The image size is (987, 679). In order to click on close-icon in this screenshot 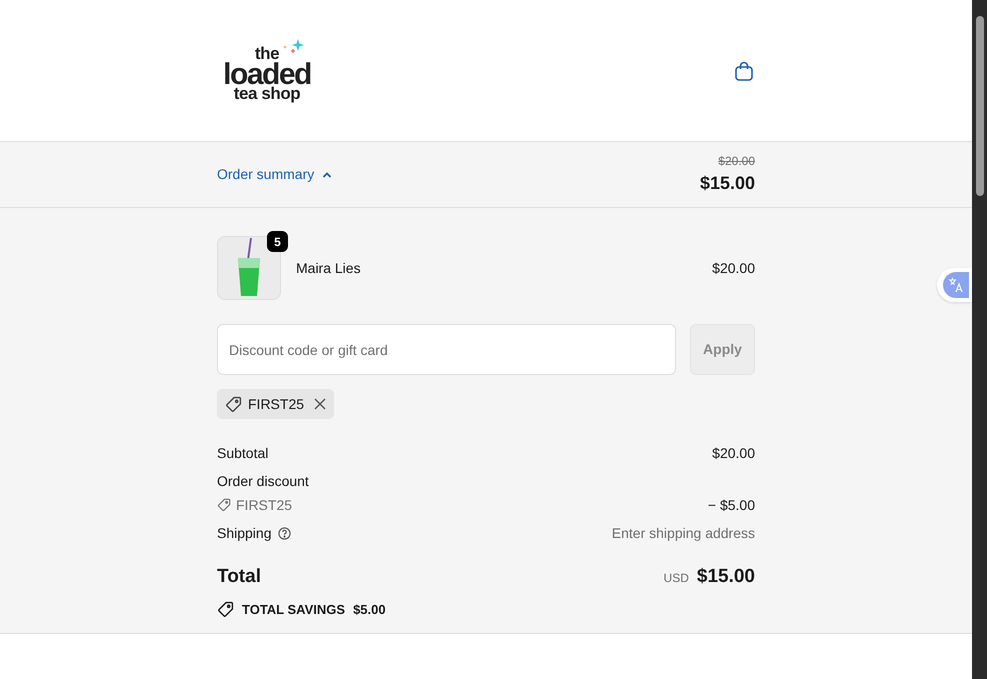, I will do `click(320, 404)`.